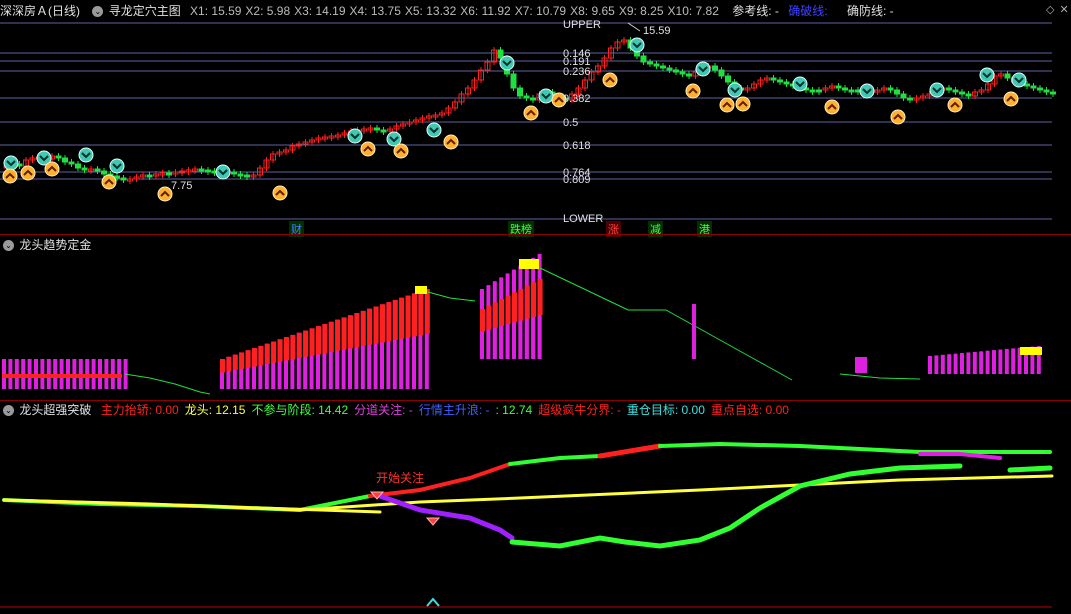 This screenshot has width=1071, height=614. Describe the element at coordinates (880, 376) in the screenshot. I see `trend-green-line` at that location.